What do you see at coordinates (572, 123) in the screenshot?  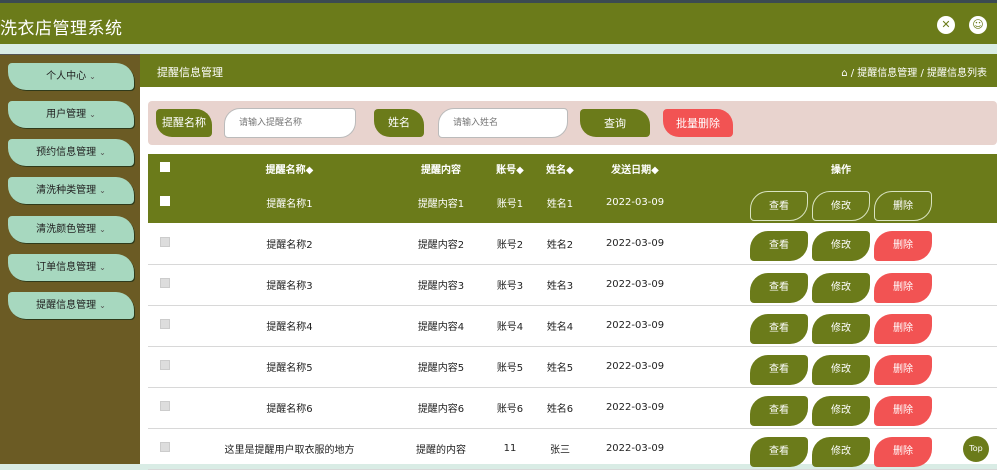 I see `search-panel: 提醒名称 姓名 查询 批量删除` at bounding box center [572, 123].